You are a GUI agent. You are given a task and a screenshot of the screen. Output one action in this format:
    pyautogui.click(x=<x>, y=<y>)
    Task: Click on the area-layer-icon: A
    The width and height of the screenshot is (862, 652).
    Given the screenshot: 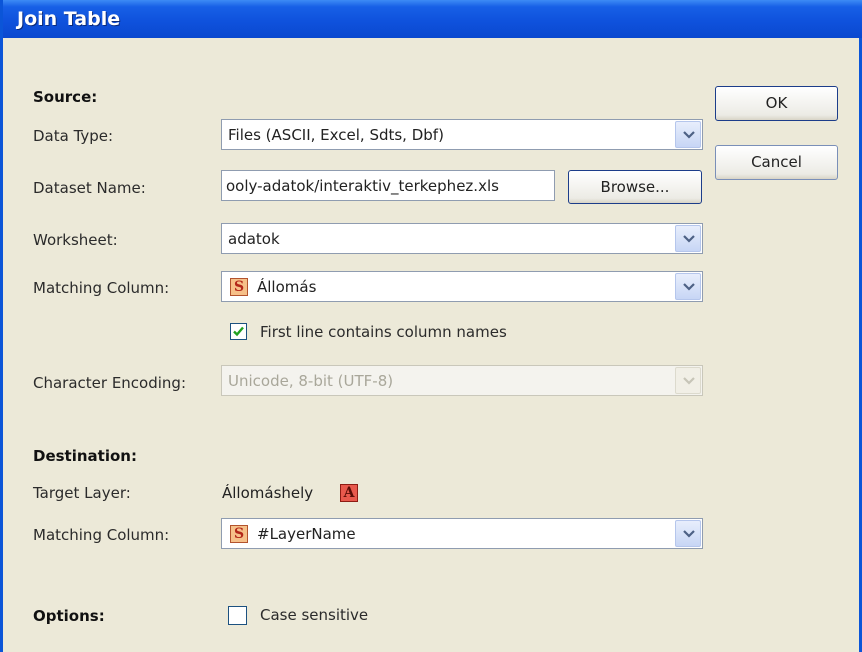 What is the action you would take?
    pyautogui.click(x=349, y=493)
    